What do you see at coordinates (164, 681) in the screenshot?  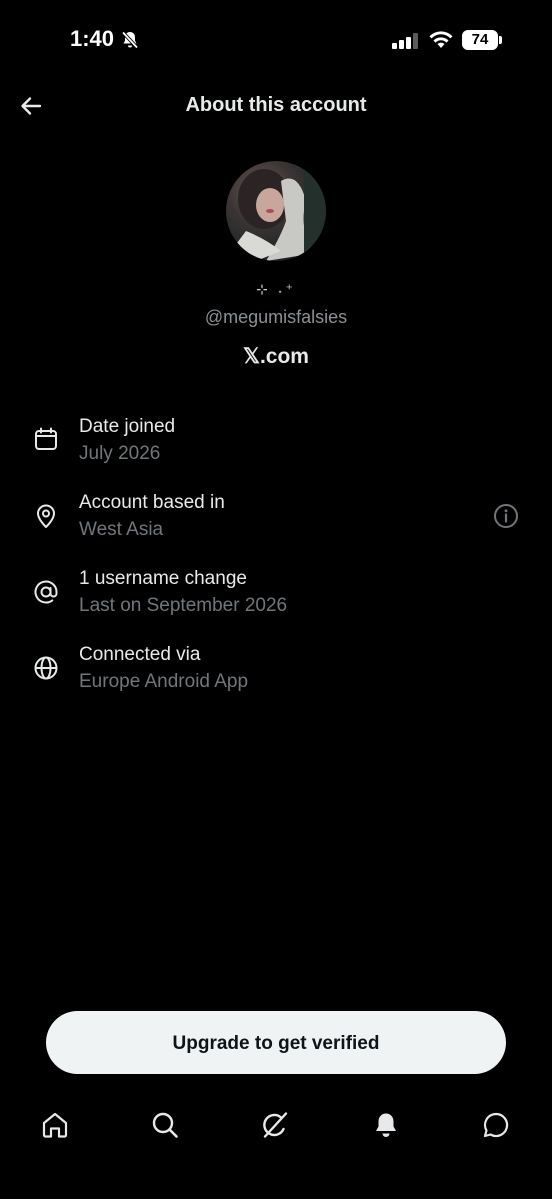 I see `connected-via-value: Europe Android App` at bounding box center [164, 681].